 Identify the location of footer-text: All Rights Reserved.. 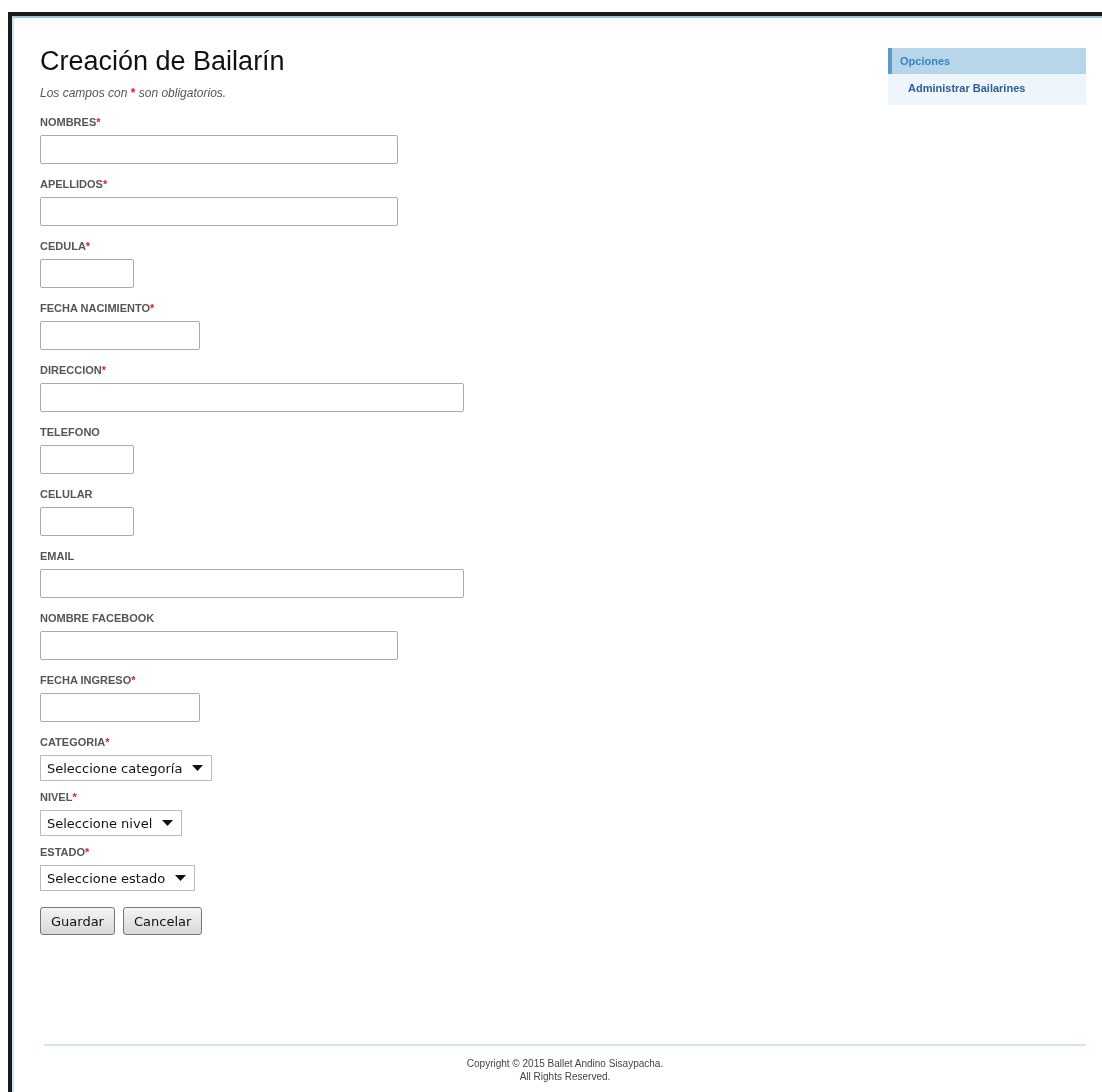
(565, 1076).